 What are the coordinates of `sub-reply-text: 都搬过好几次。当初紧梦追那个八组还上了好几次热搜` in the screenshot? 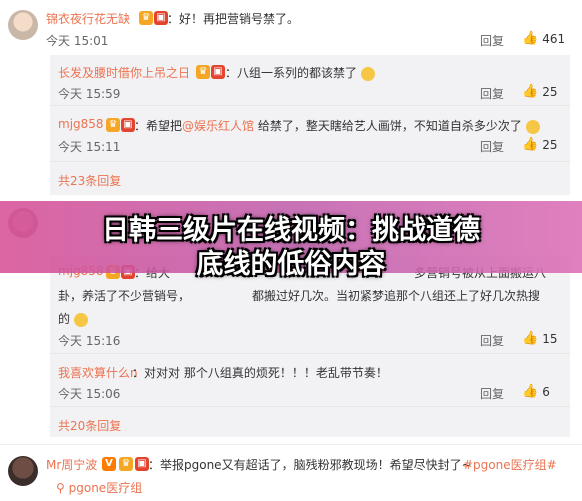 It's located at (396, 296).